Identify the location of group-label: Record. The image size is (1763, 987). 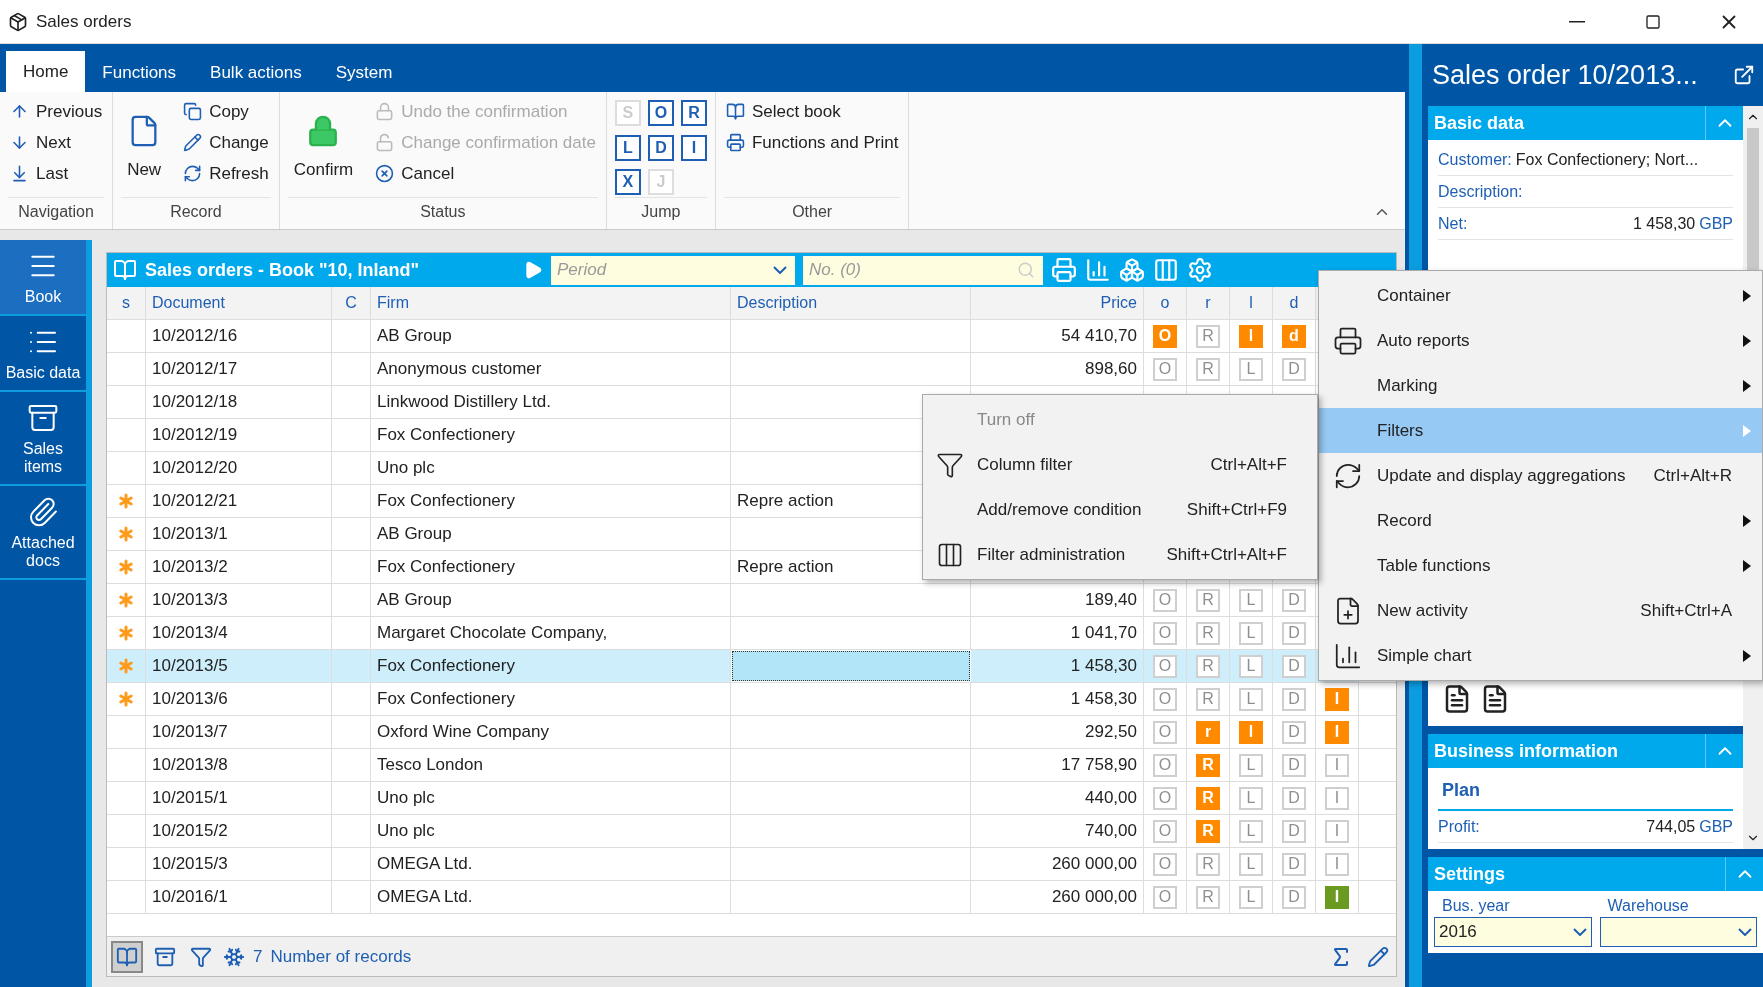
(196, 213).